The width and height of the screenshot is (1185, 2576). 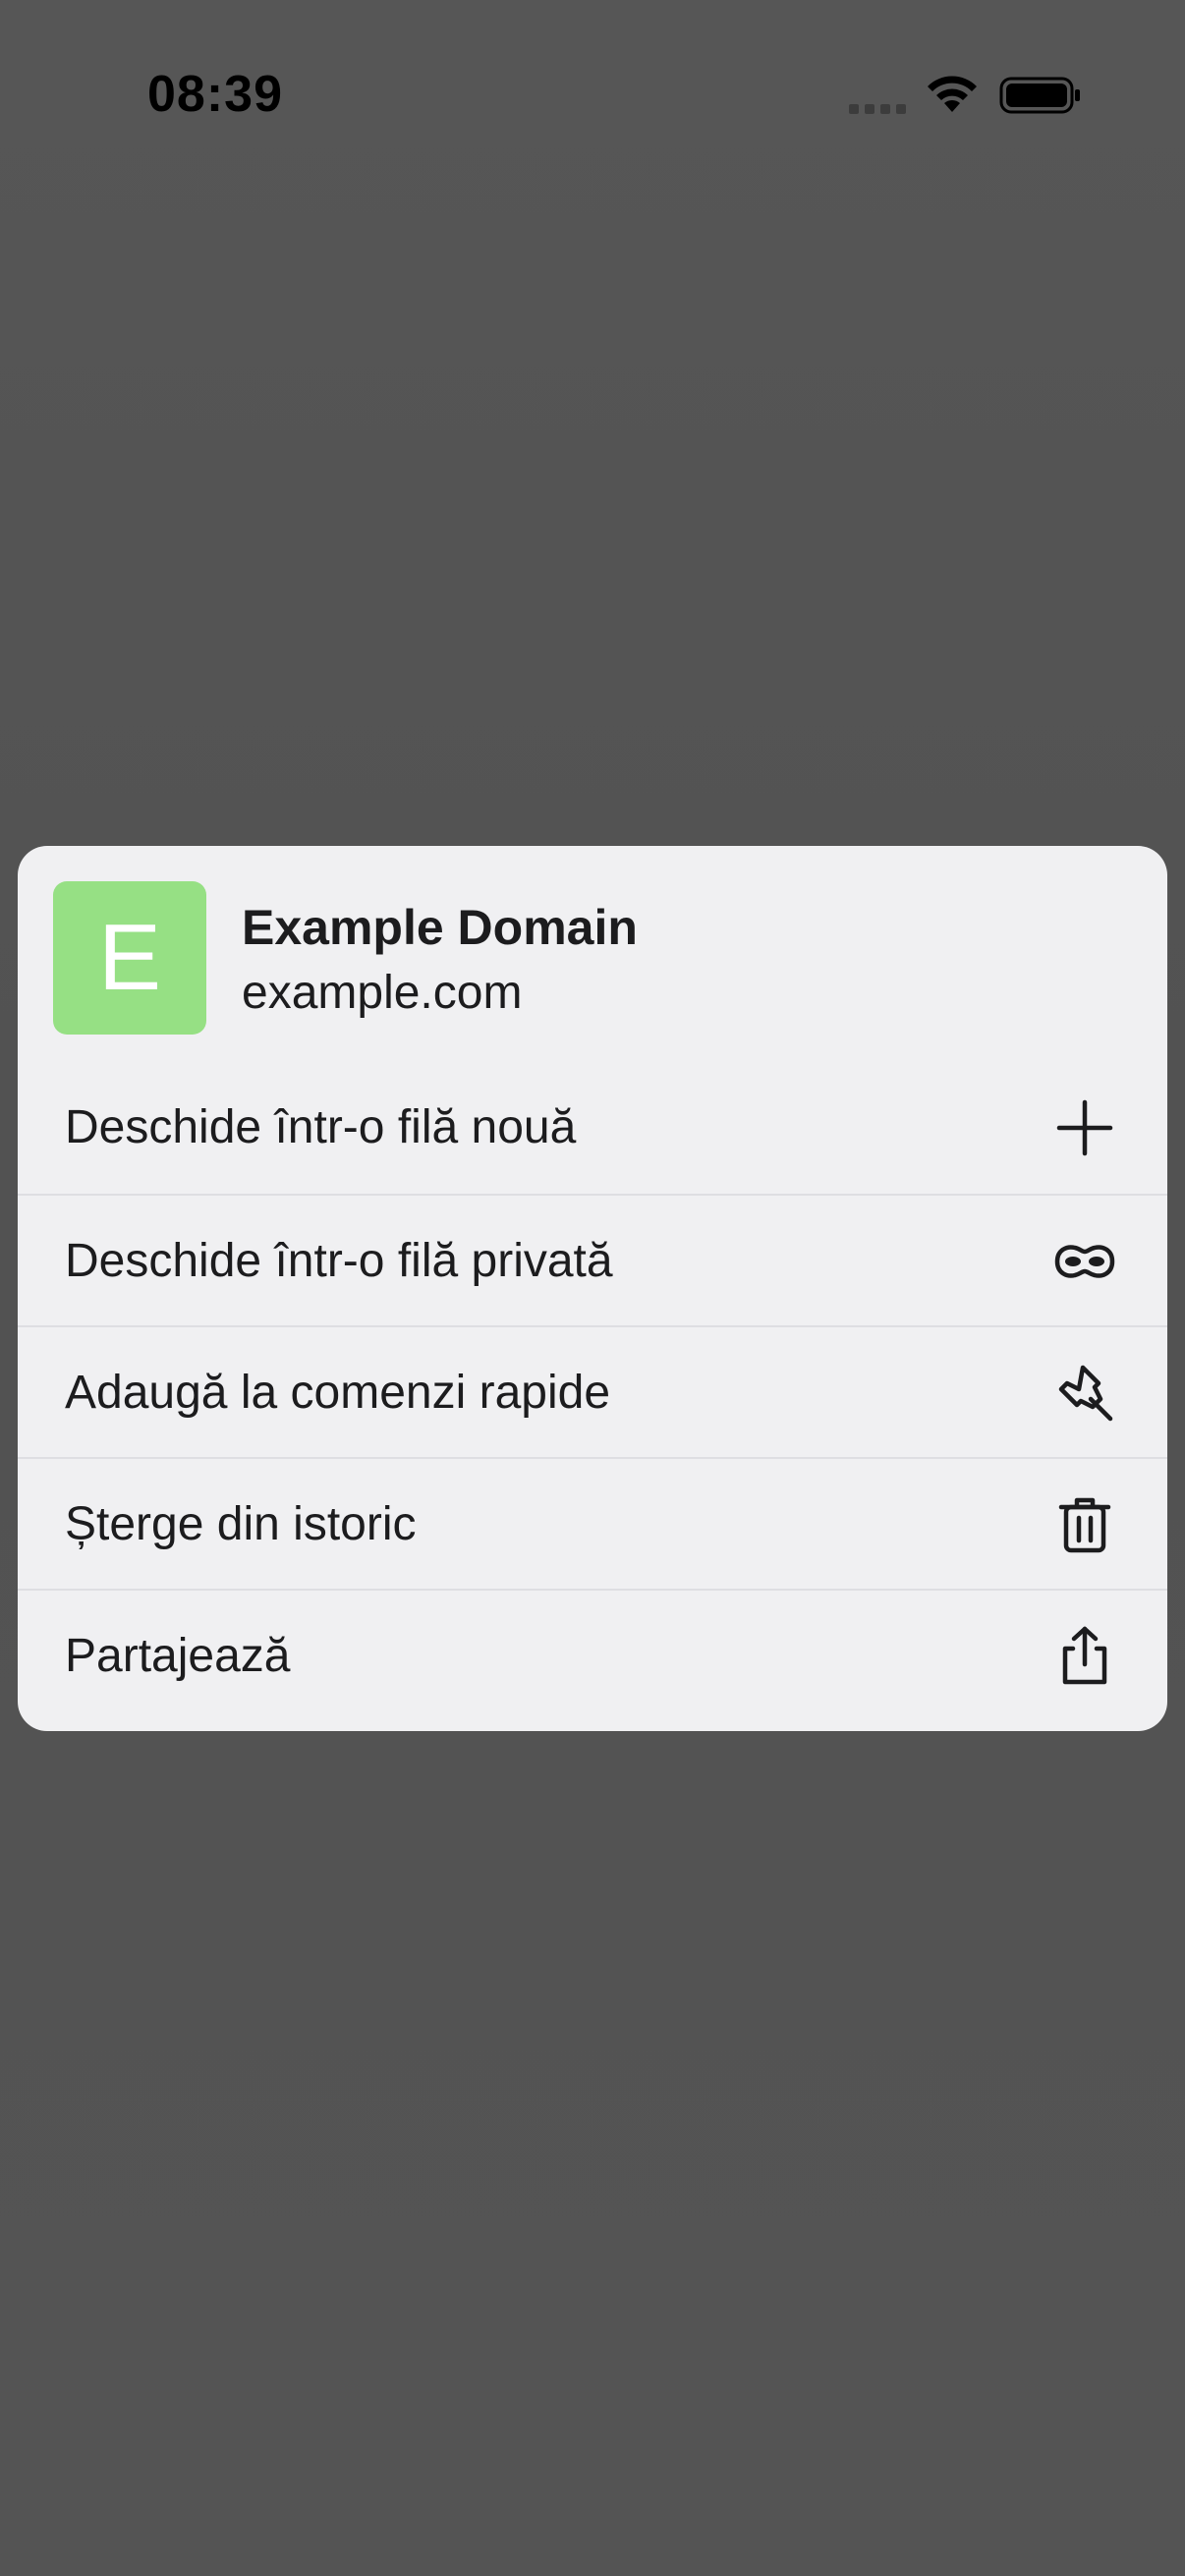 I want to click on private-mask-icon, so click(x=1084, y=1261).